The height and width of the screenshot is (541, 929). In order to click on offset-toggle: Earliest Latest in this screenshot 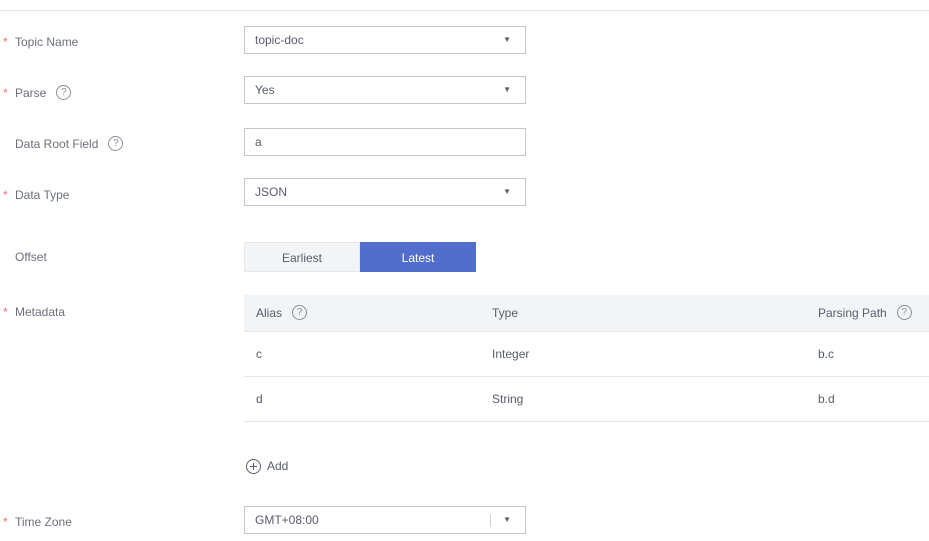, I will do `click(360, 257)`.